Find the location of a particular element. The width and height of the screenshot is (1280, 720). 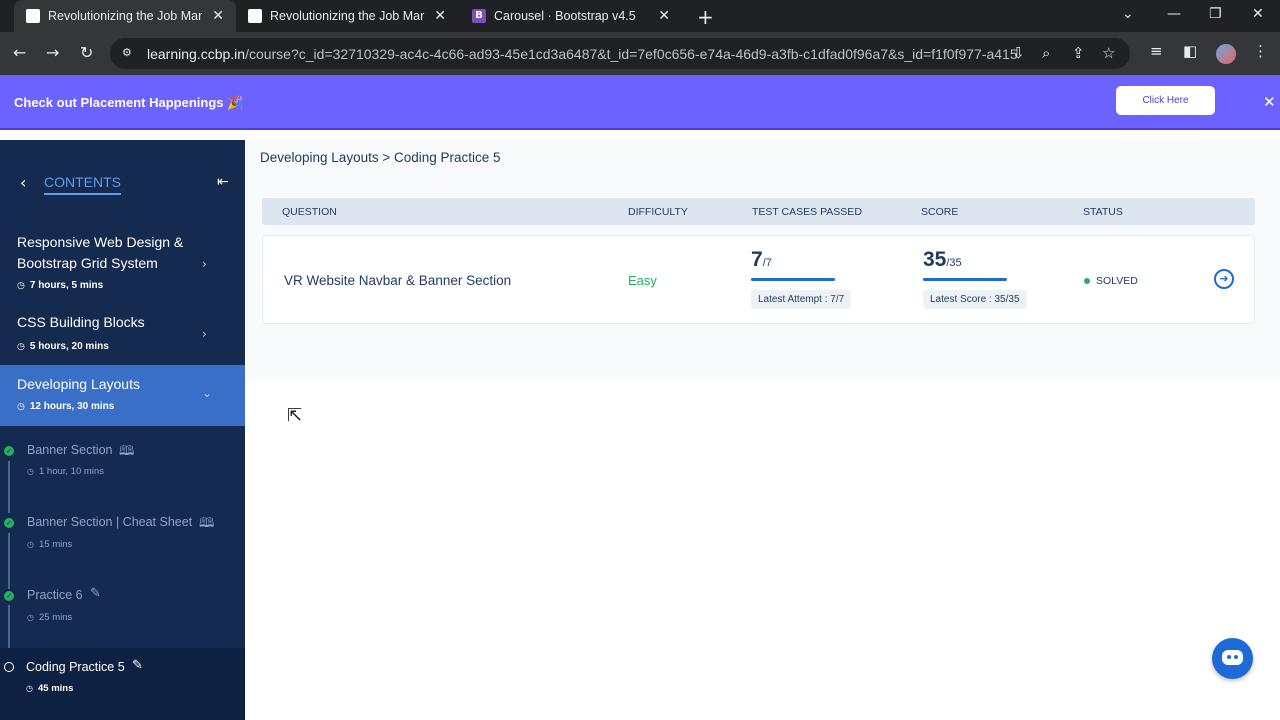

minimize-icon: — is located at coordinates (1174, 14).